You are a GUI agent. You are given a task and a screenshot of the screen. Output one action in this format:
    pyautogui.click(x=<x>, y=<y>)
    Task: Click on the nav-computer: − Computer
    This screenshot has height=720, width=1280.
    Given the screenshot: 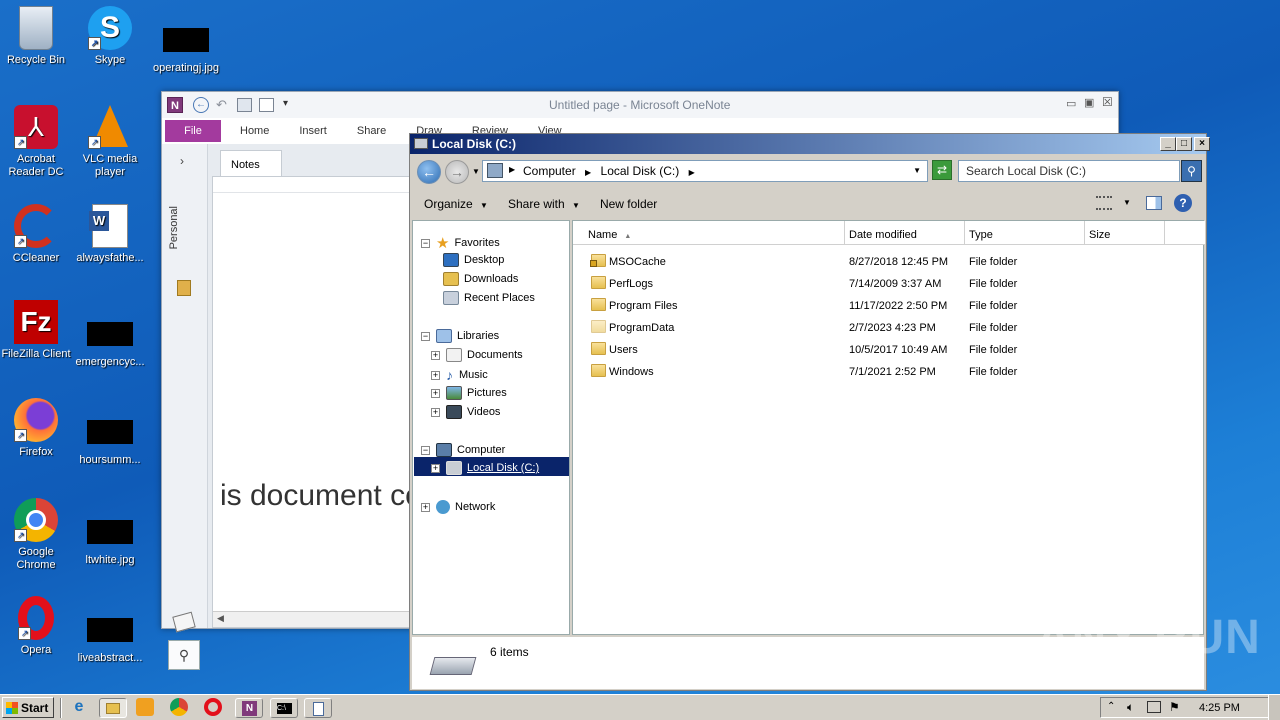 What is the action you would take?
    pyautogui.click(x=463, y=450)
    